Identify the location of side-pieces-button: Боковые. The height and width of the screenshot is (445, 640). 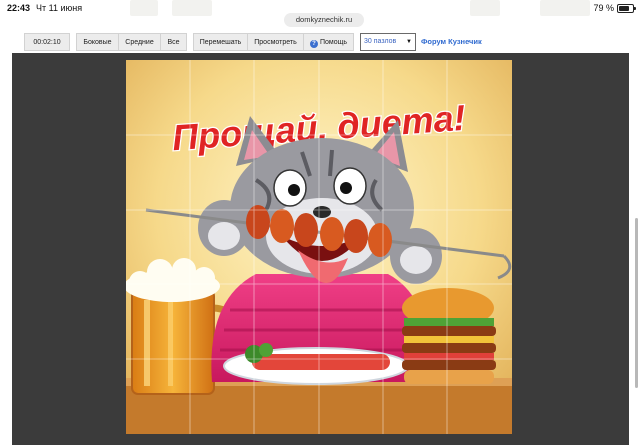
(97, 42).